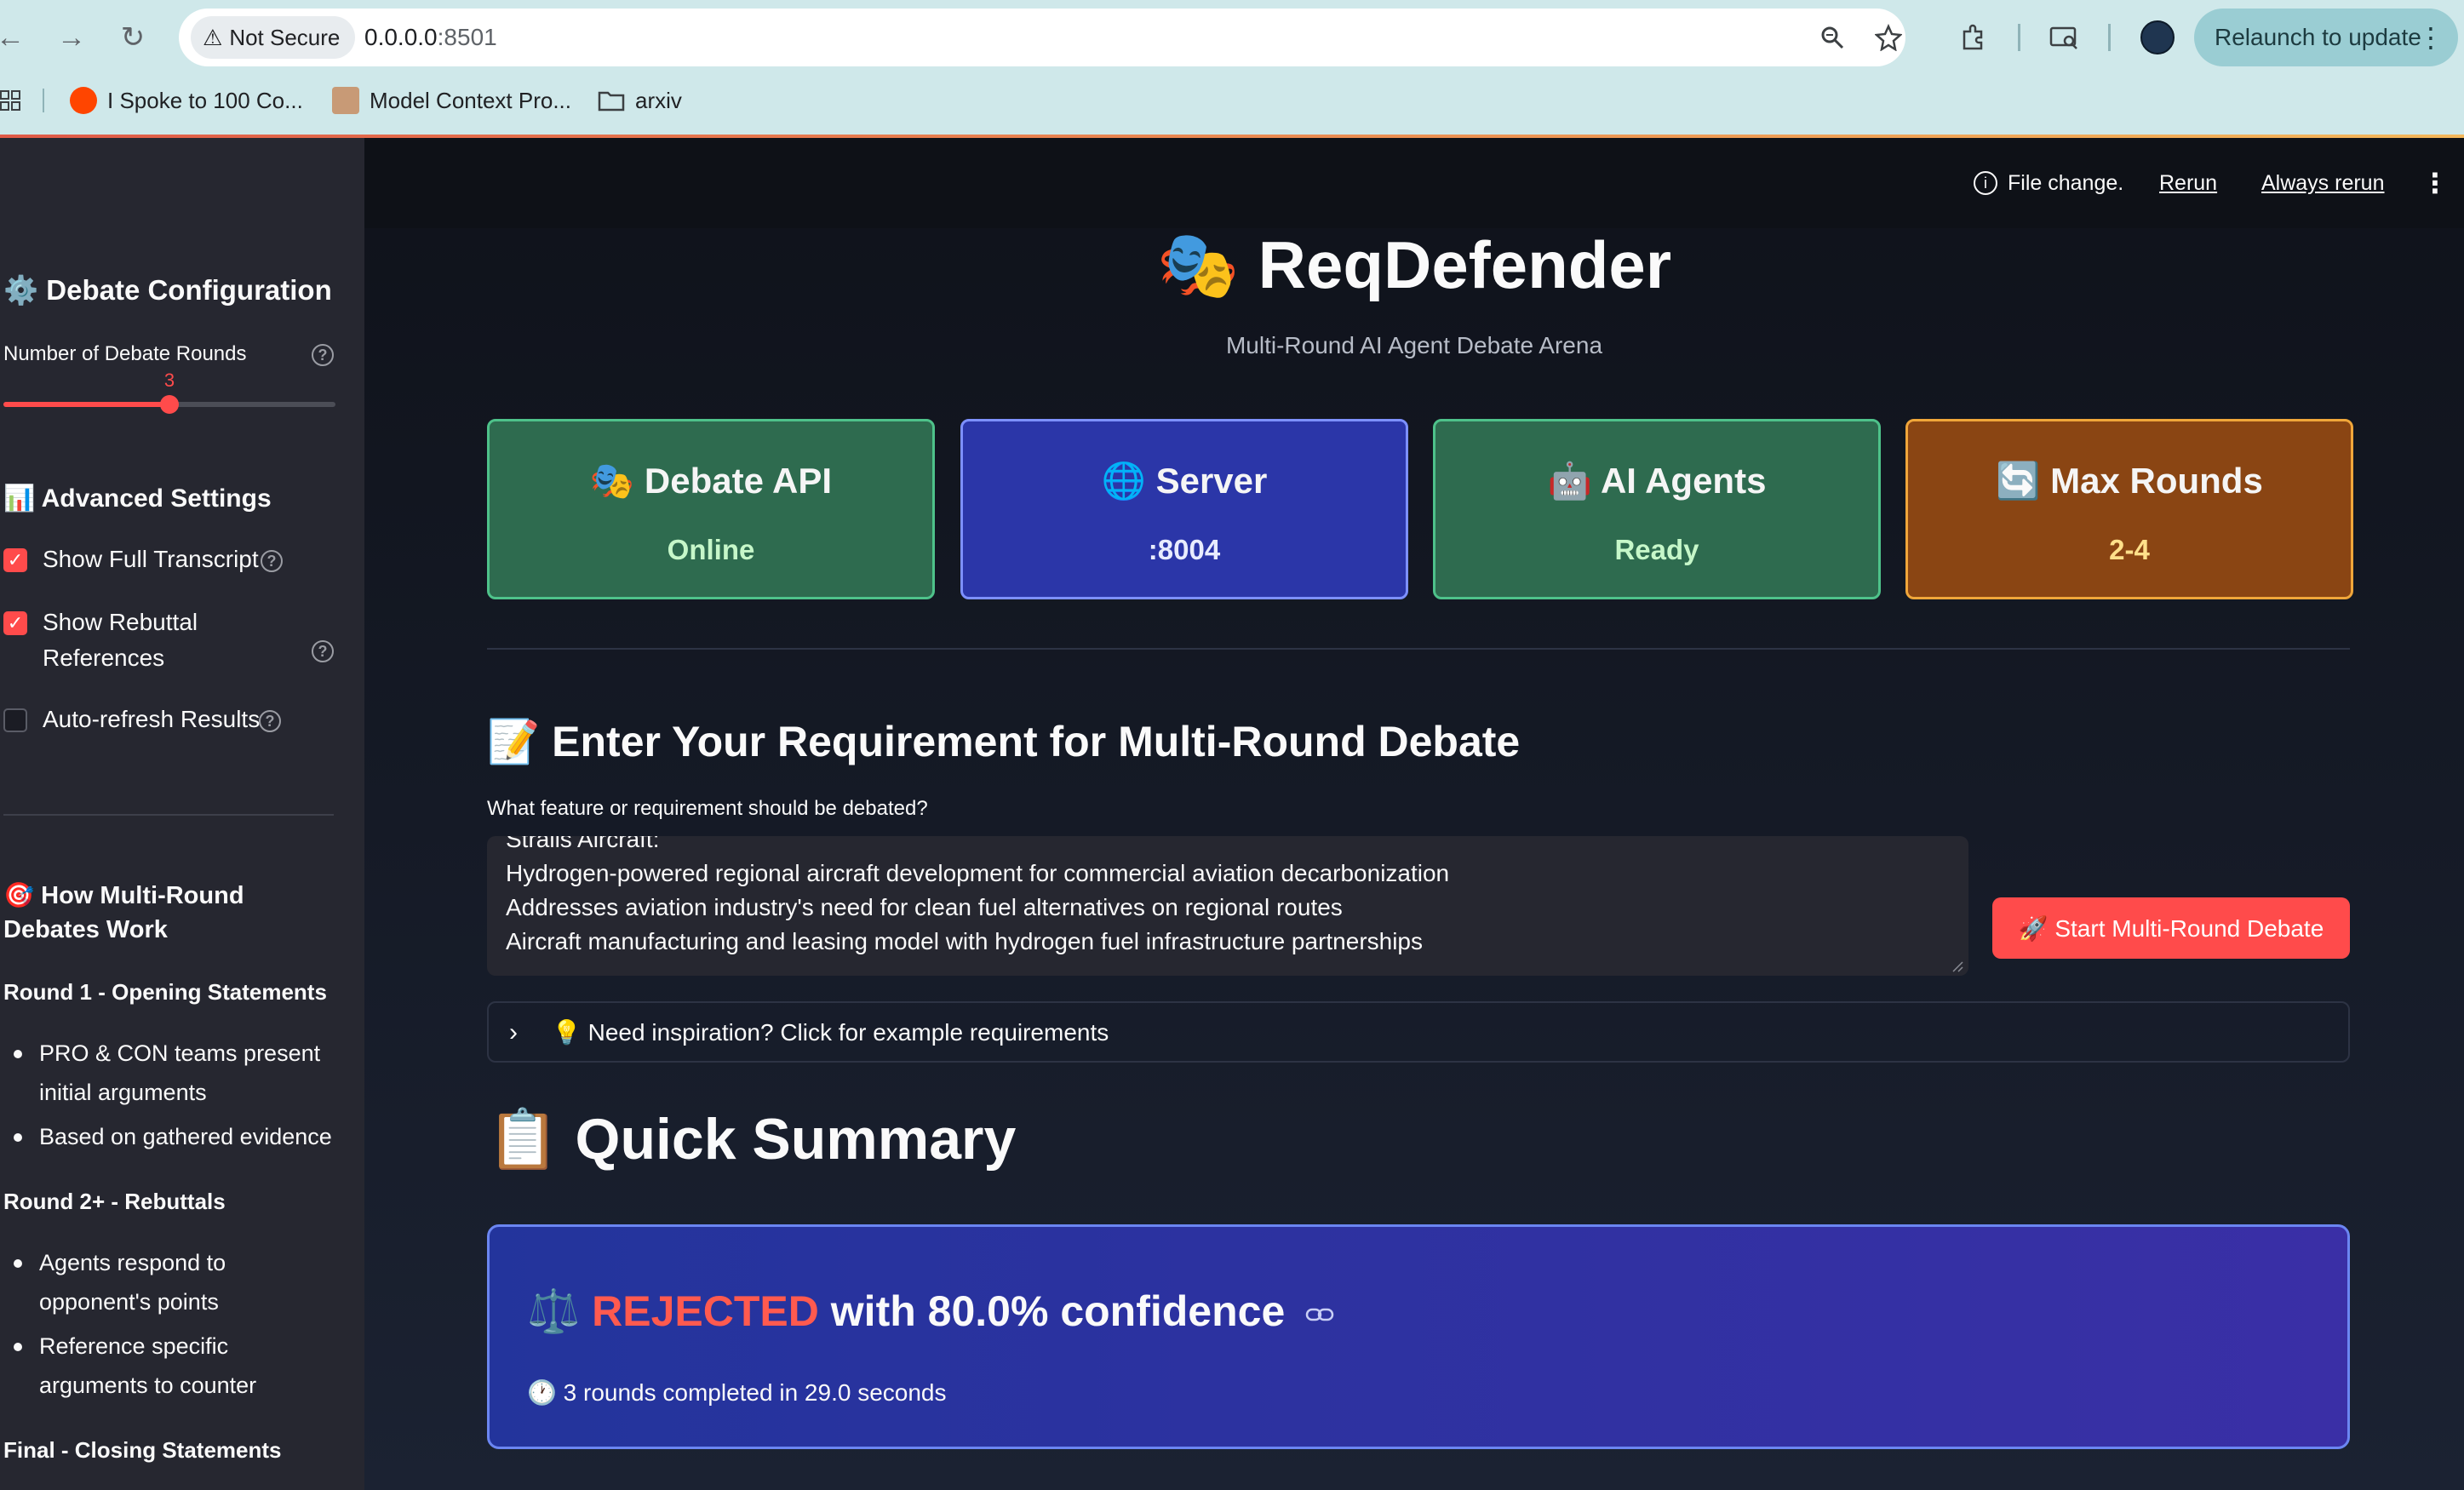 The height and width of the screenshot is (1490, 2464). What do you see at coordinates (1184, 509) in the screenshot?
I see `status-card-server: 🌐 Server :8004` at bounding box center [1184, 509].